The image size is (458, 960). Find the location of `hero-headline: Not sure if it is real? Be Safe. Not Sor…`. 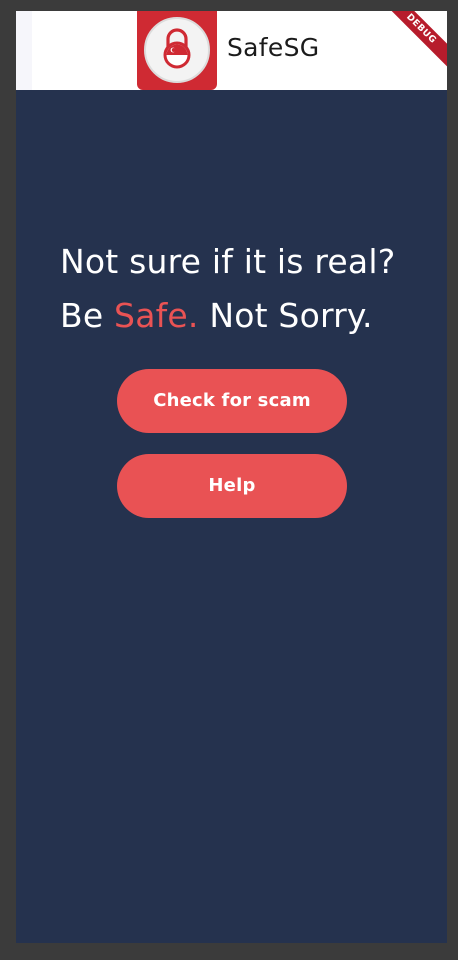

hero-headline: Not sure if it is real? Be Safe. Not Sor… is located at coordinates (250, 289).